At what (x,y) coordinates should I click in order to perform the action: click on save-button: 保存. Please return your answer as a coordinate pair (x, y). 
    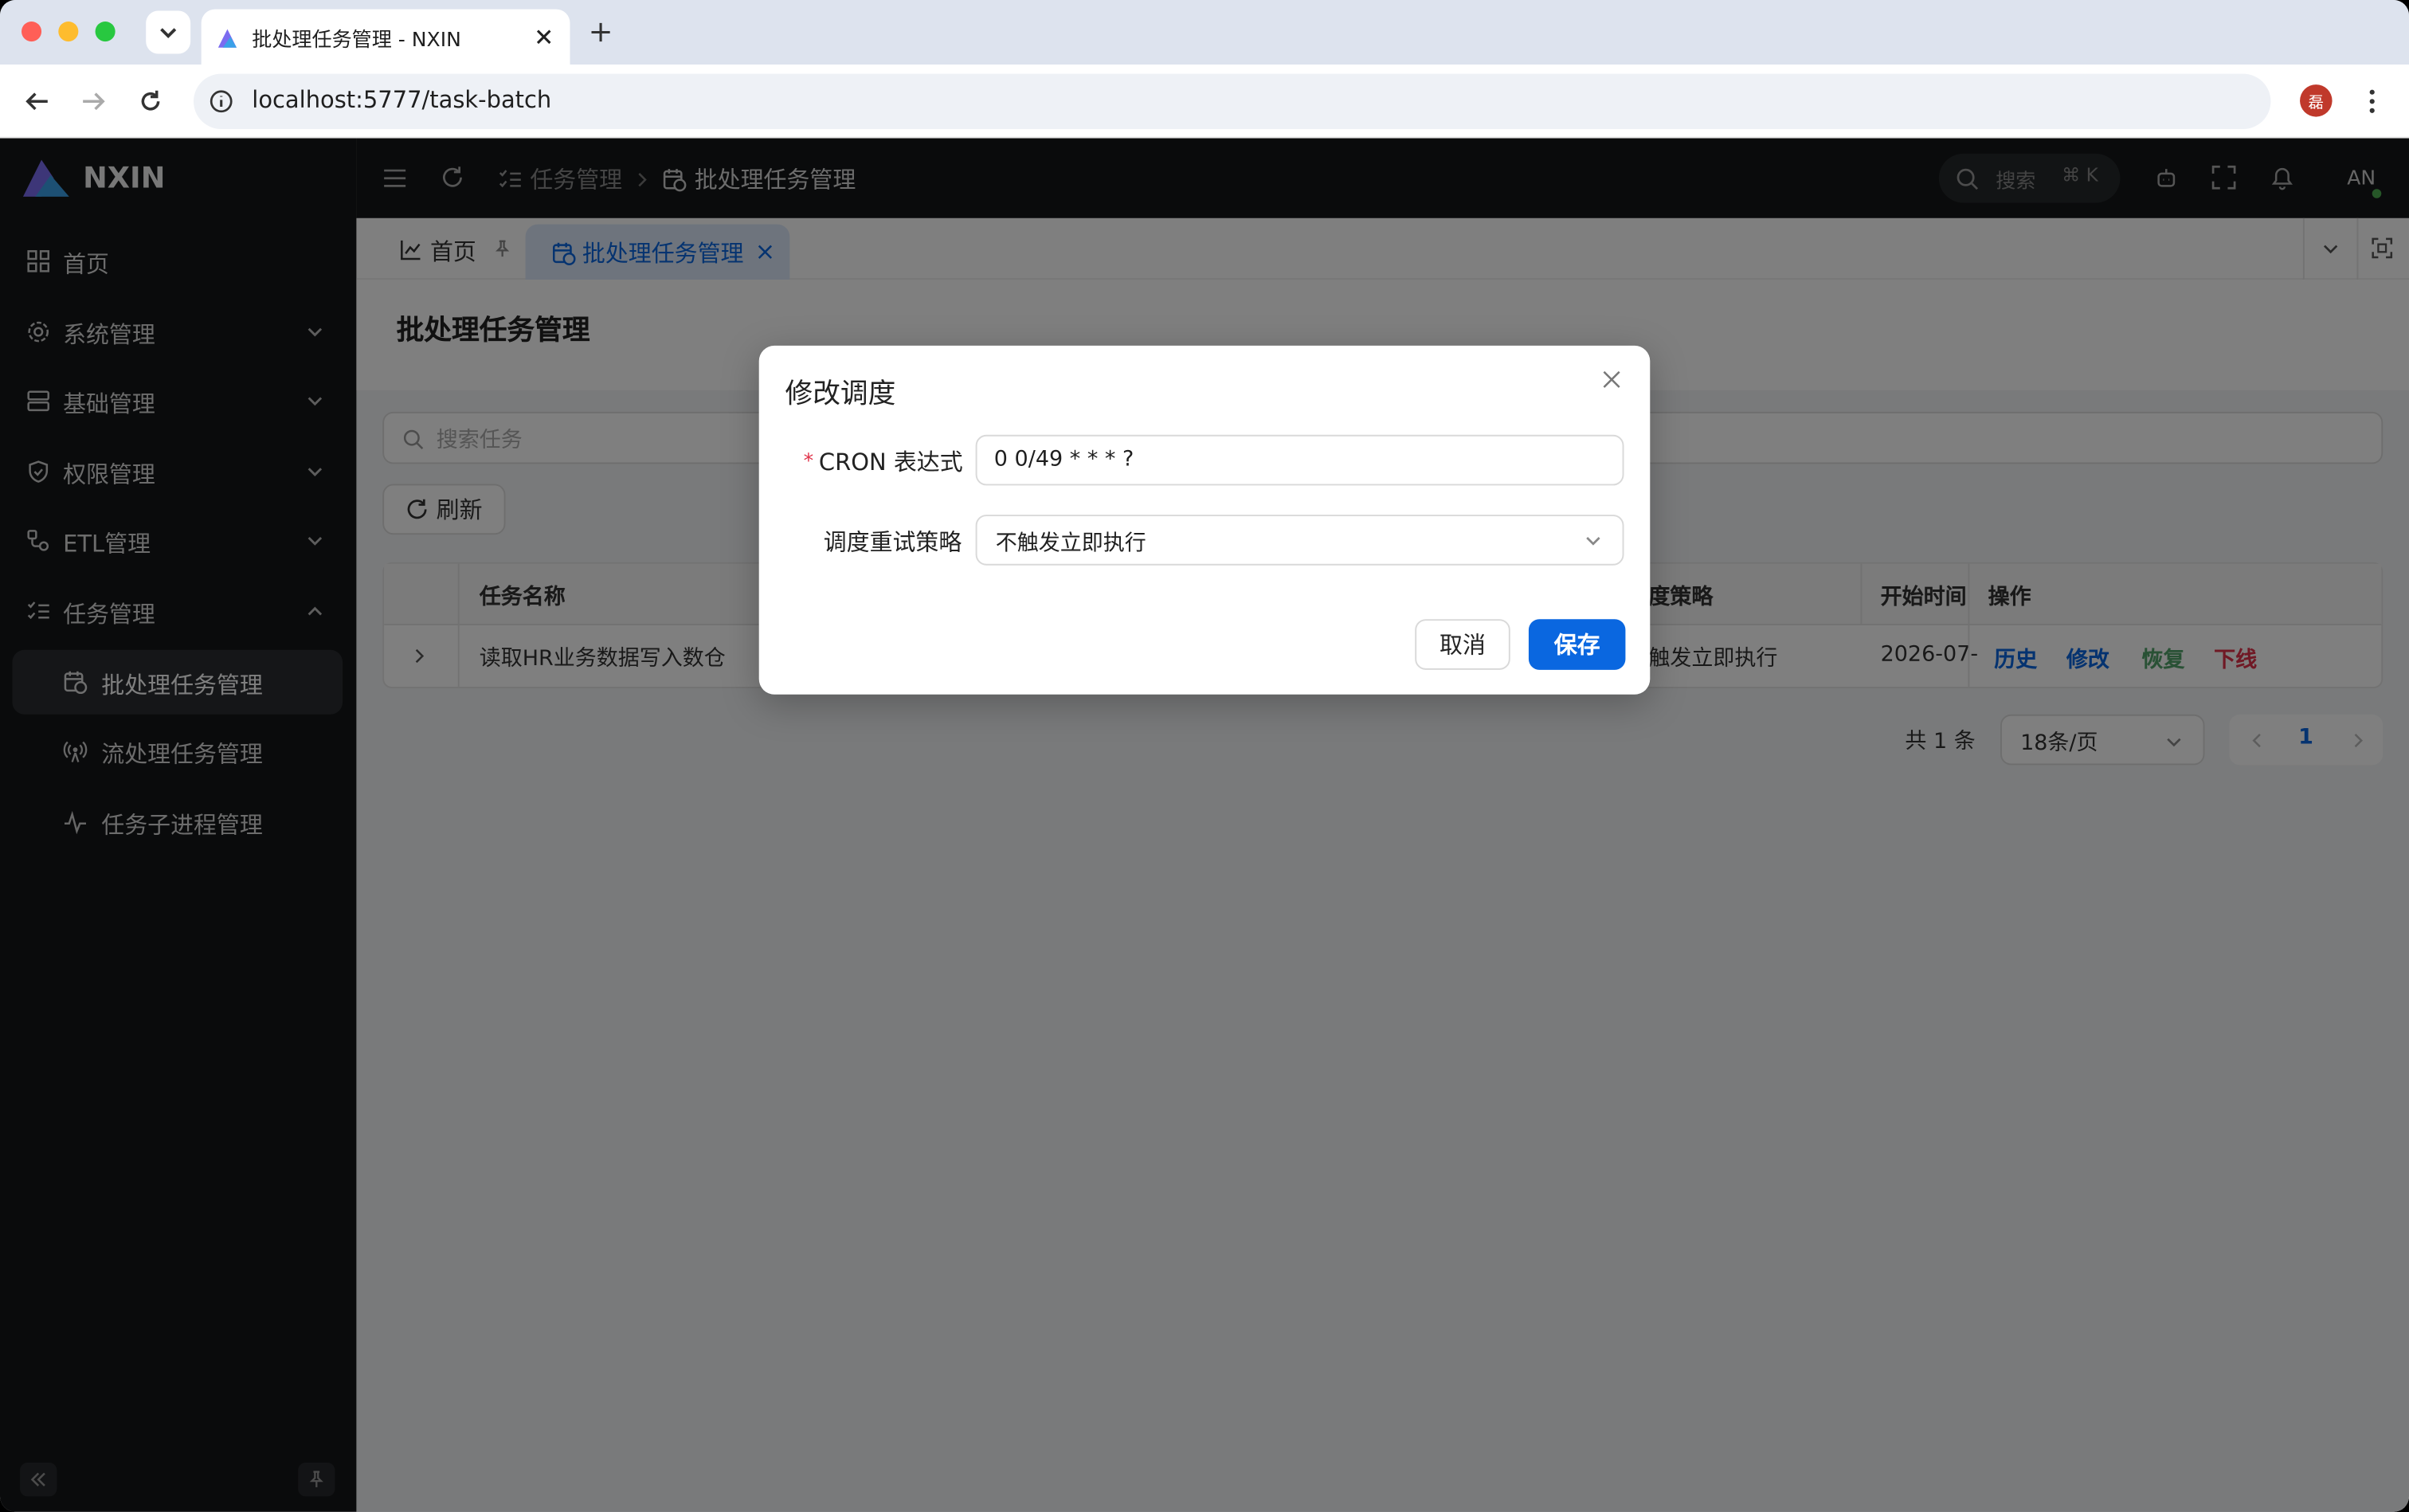
    Looking at the image, I should click on (1577, 645).